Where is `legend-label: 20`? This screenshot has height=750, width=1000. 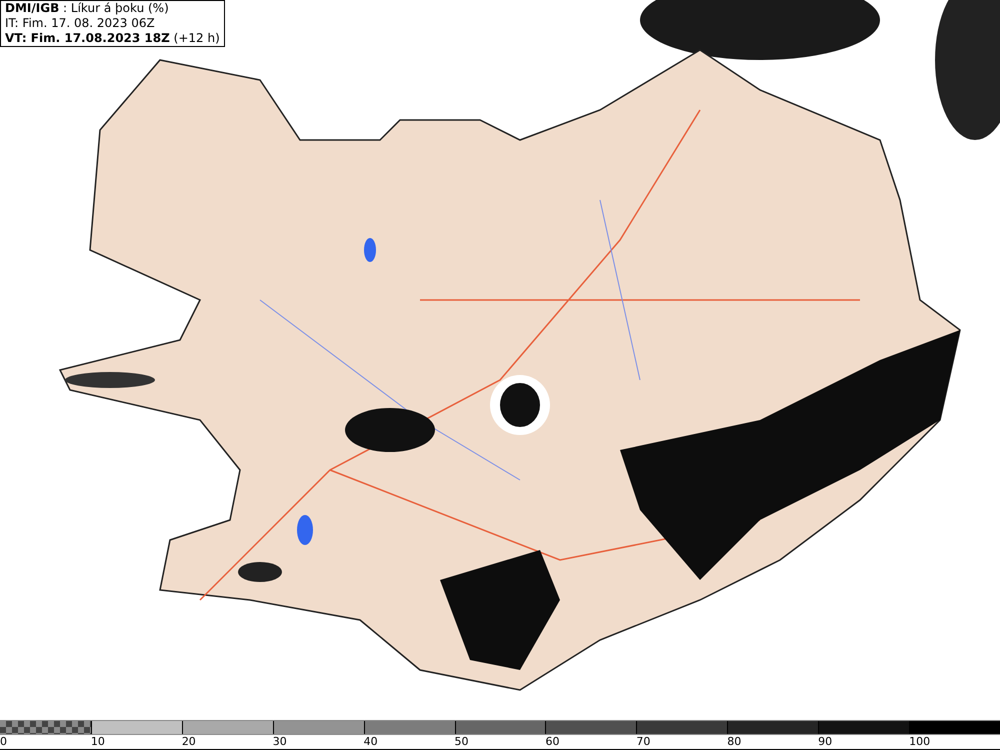 legend-label: 20 is located at coordinates (189, 741).